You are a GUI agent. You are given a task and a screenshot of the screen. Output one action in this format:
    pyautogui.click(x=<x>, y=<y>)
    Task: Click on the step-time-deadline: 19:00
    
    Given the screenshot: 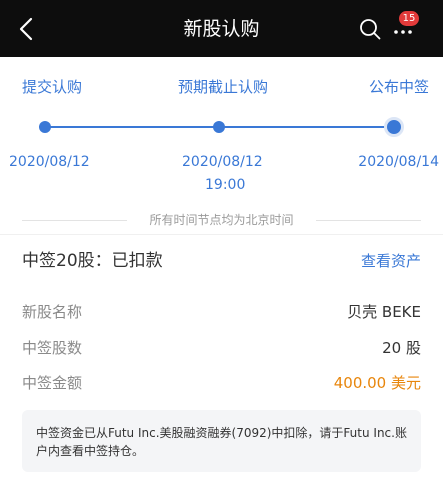 What is the action you would take?
    pyautogui.click(x=225, y=185)
    